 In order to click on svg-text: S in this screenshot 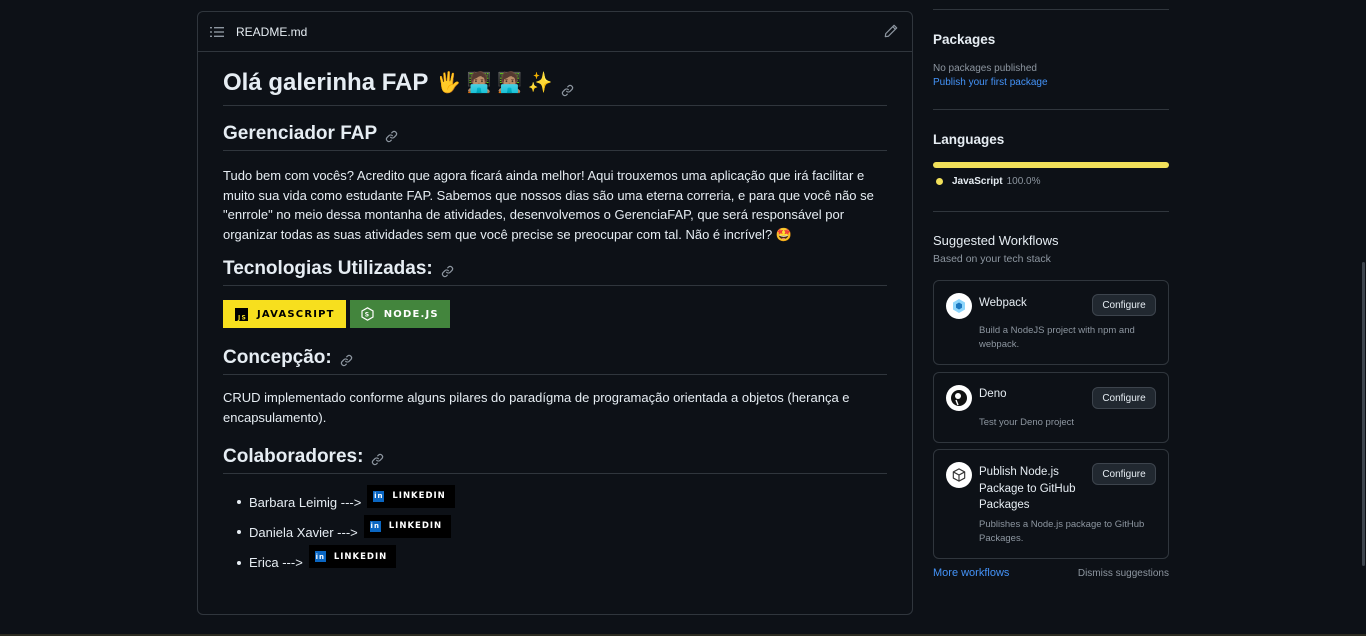, I will do `click(368, 315)`.